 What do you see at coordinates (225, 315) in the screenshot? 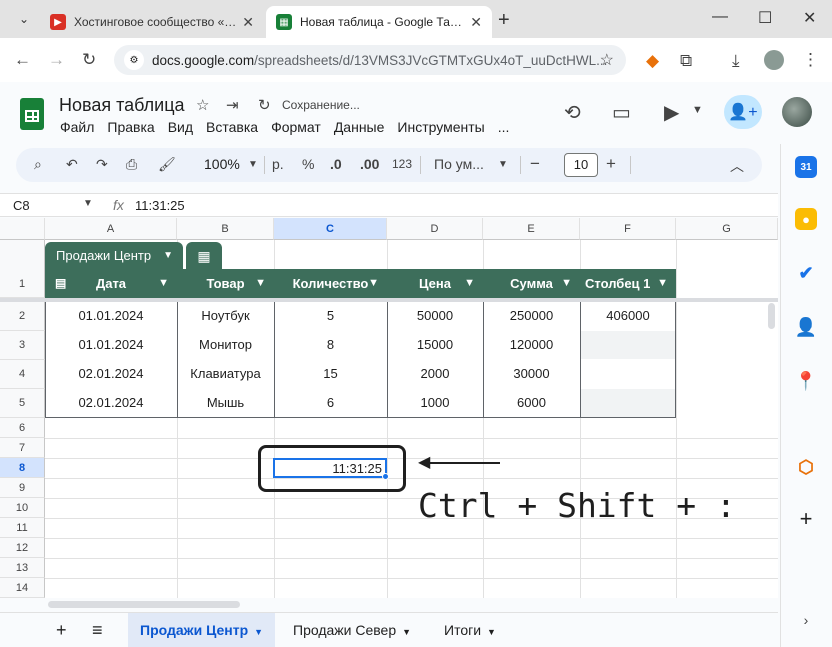
I see `cell-b2: Ноутбук` at bounding box center [225, 315].